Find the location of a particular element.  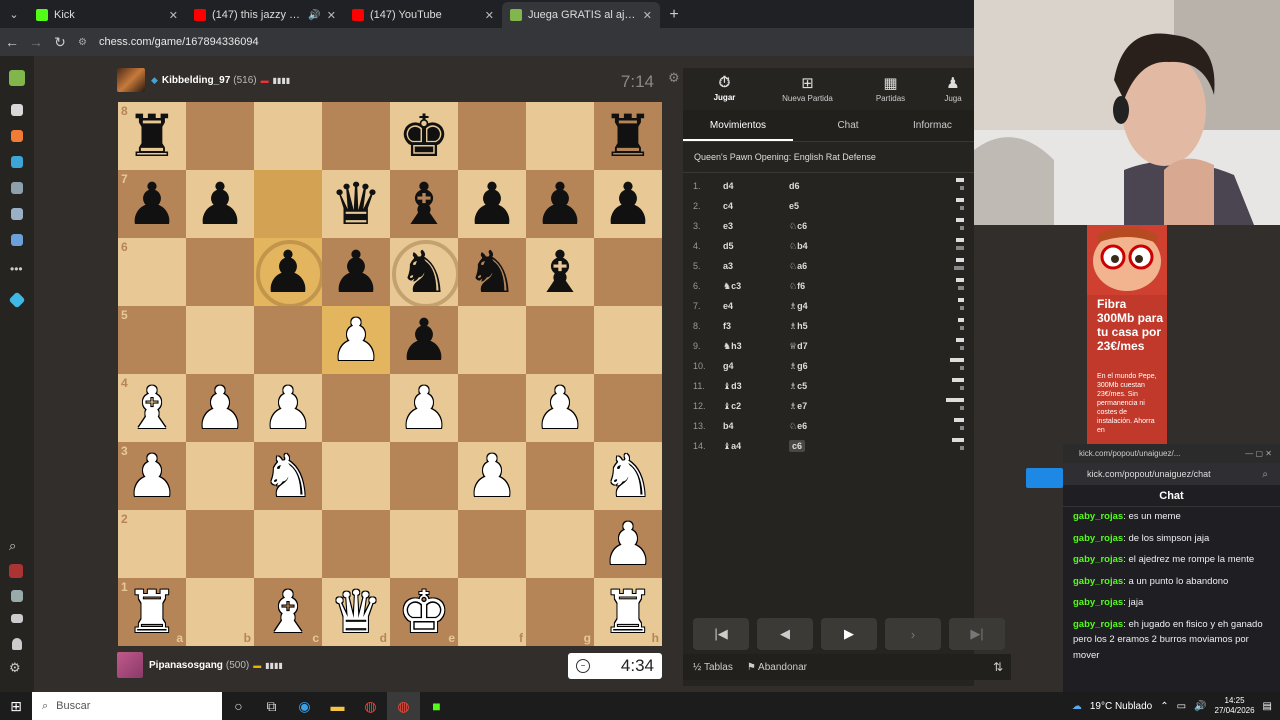

black-move: ♘e6 is located at coordinates (819, 426).